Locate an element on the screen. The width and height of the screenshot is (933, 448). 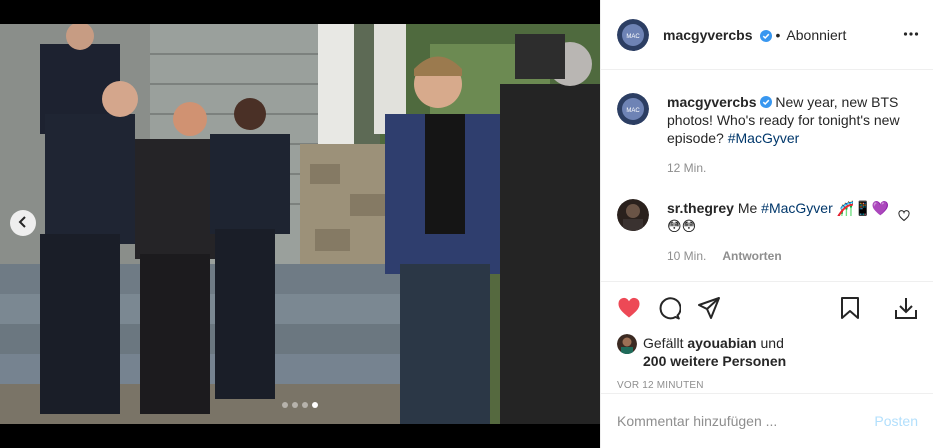
share-icon is located at coordinates (709, 308).